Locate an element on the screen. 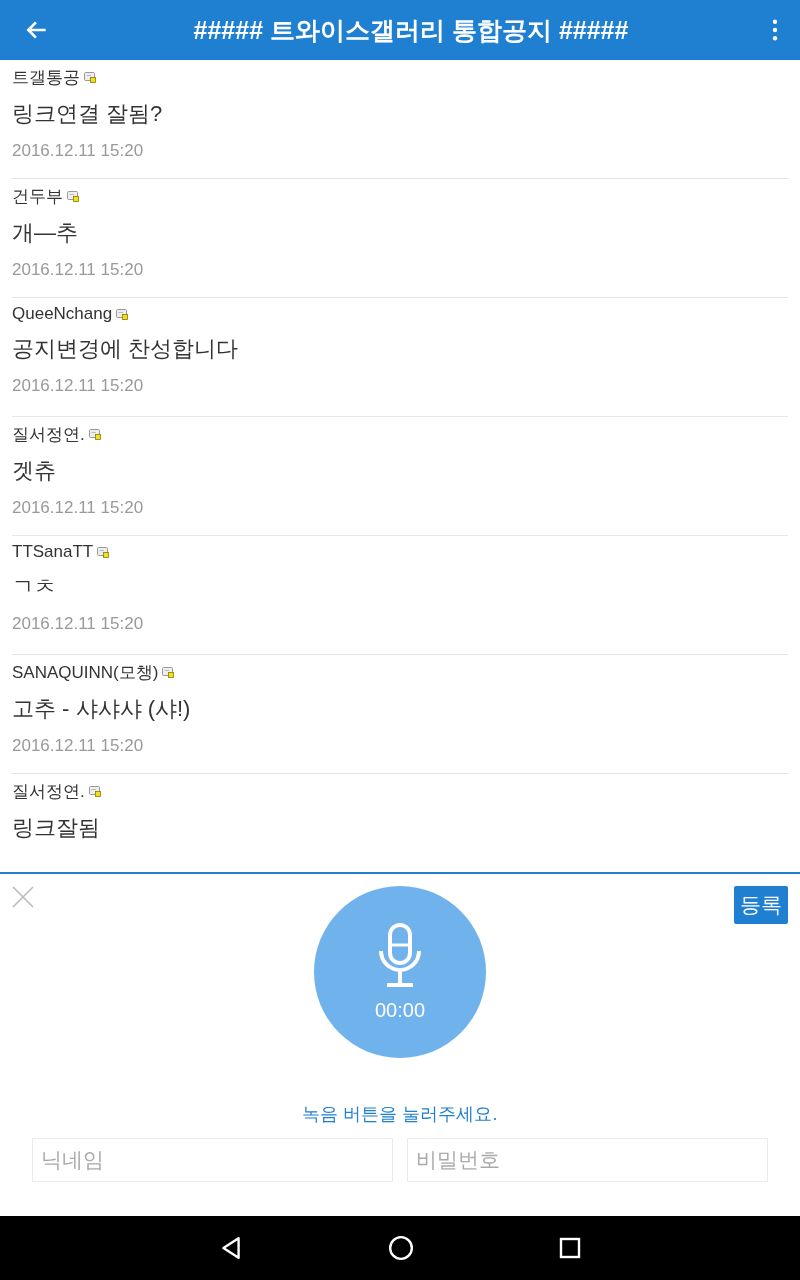 The height and width of the screenshot is (1280, 800). comment-text: 개—추 is located at coordinates (45, 233).